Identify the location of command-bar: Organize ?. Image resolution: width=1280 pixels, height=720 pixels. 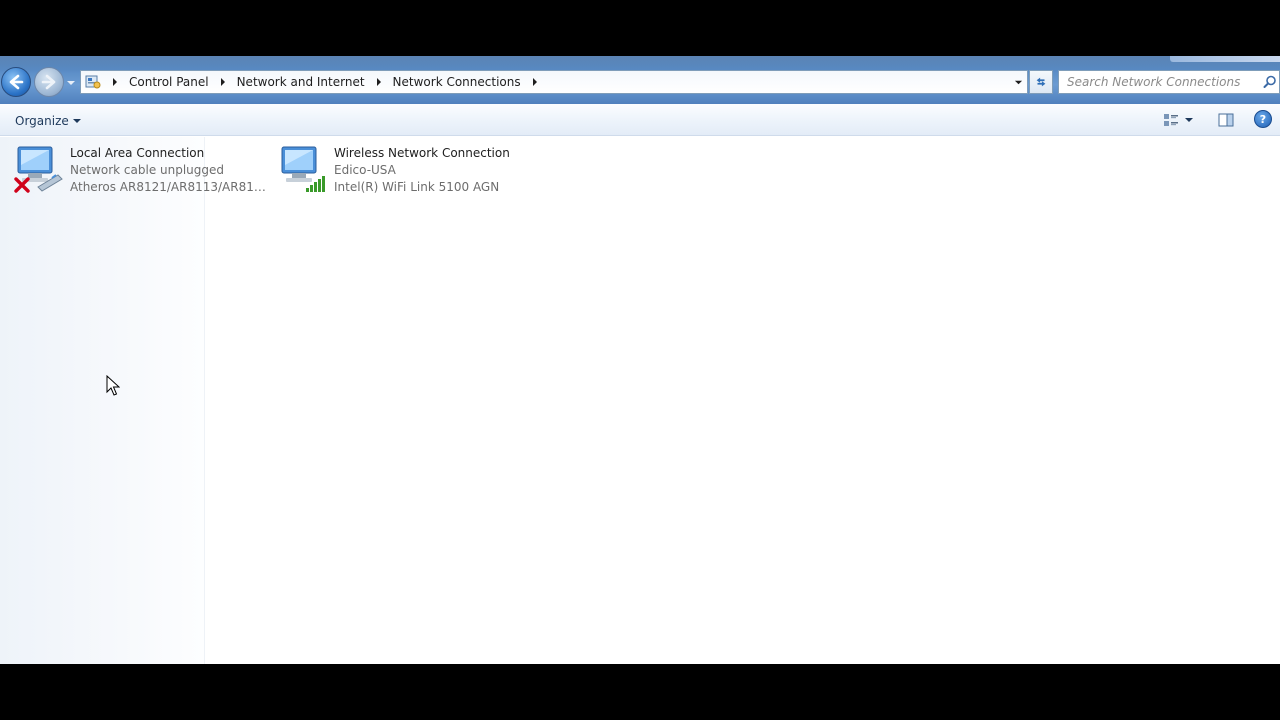
(640, 120).